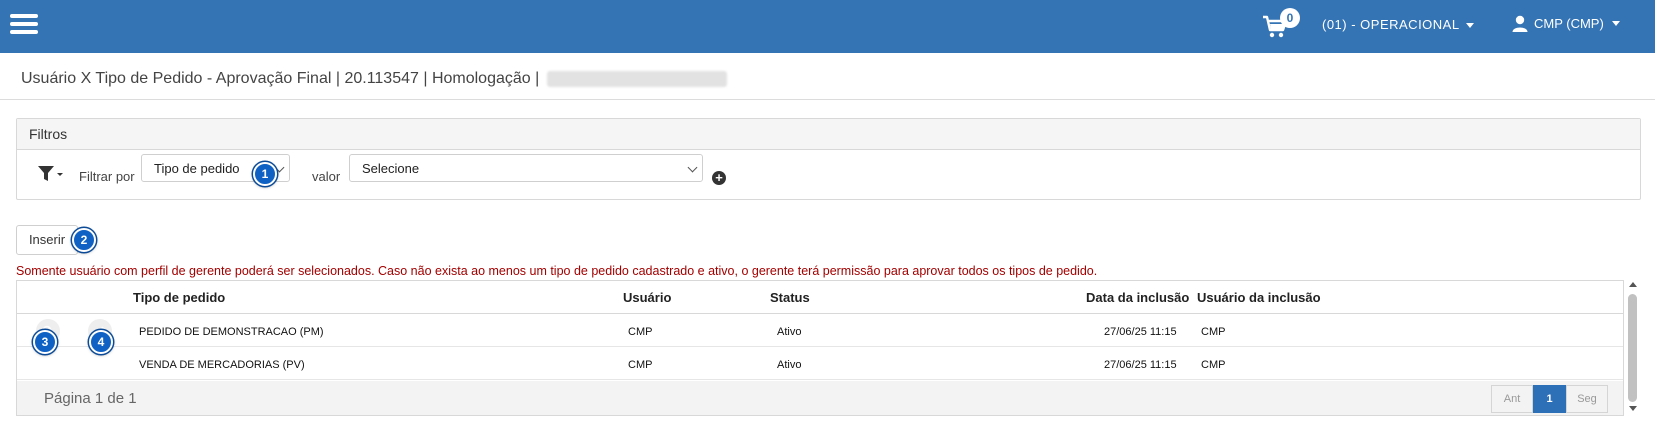 This screenshot has height=435, width=1655. What do you see at coordinates (391, 168) in the screenshot?
I see `filter-value-placeholder: Selecione` at bounding box center [391, 168].